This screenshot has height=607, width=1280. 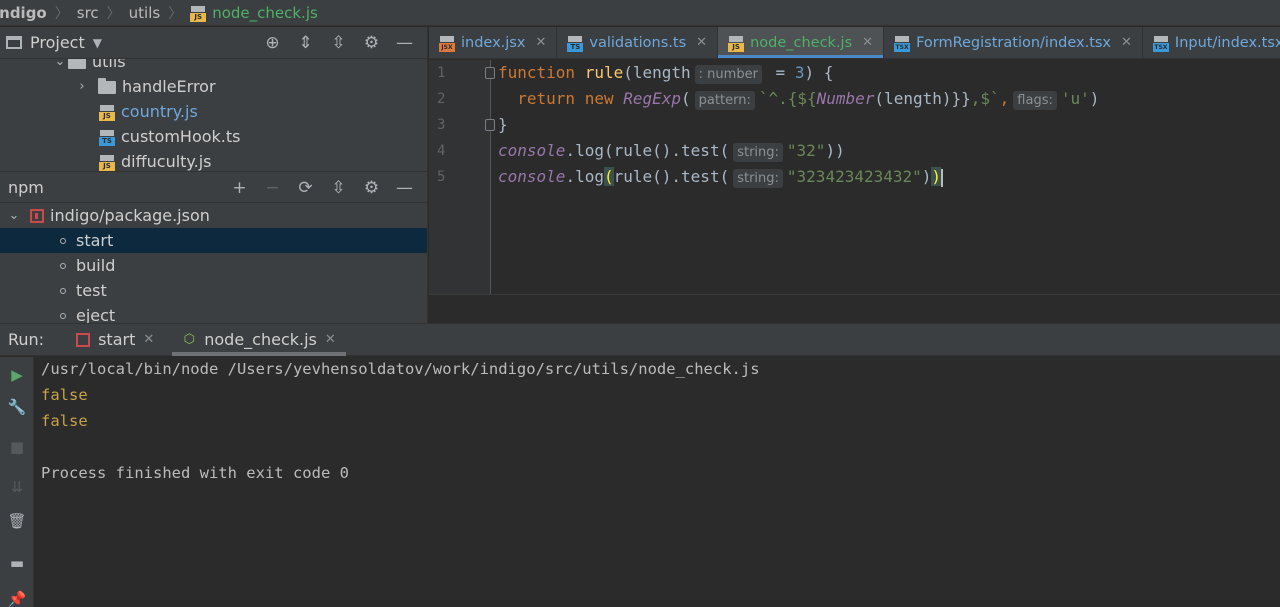 What do you see at coordinates (305, 43) in the screenshot?
I see `expand-all-icon: ⇕` at bounding box center [305, 43].